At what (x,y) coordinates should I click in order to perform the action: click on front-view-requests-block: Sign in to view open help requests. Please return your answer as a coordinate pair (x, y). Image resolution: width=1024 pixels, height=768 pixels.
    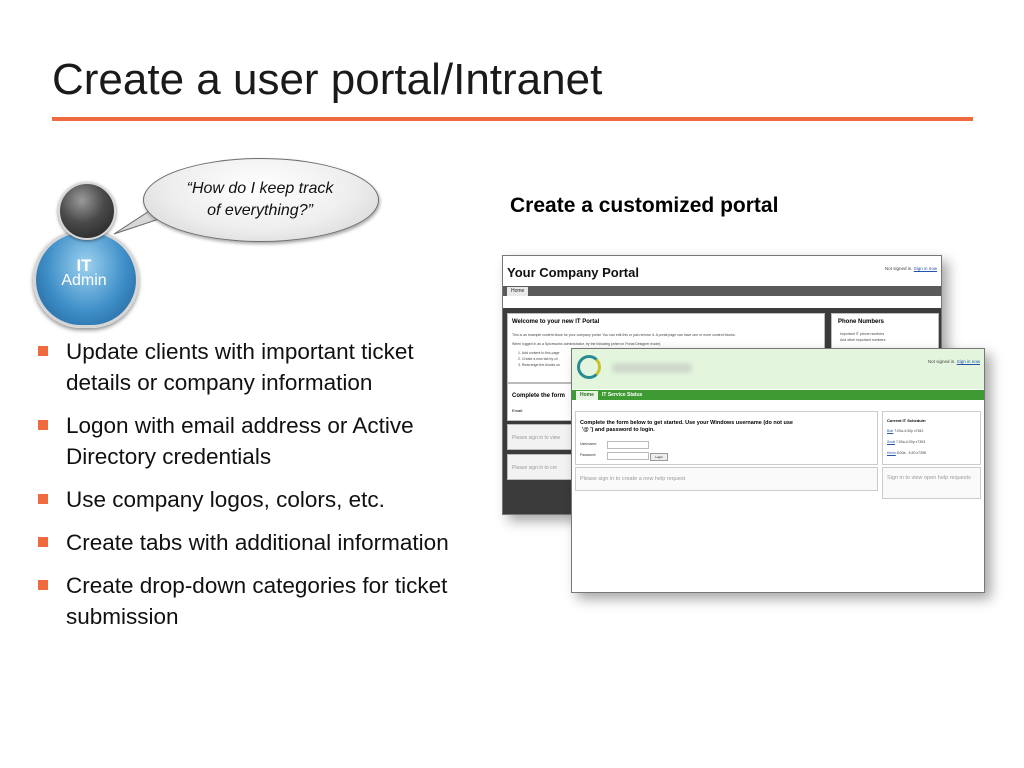
    Looking at the image, I should click on (931, 483).